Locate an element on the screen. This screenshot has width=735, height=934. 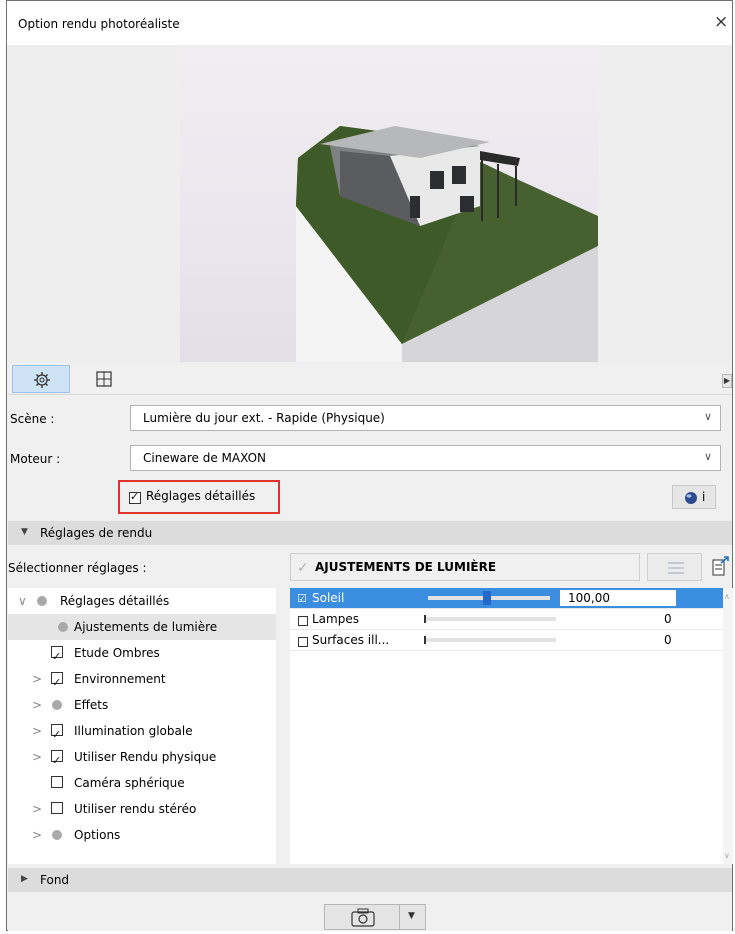
list-settings-icon is located at coordinates (676, 568).